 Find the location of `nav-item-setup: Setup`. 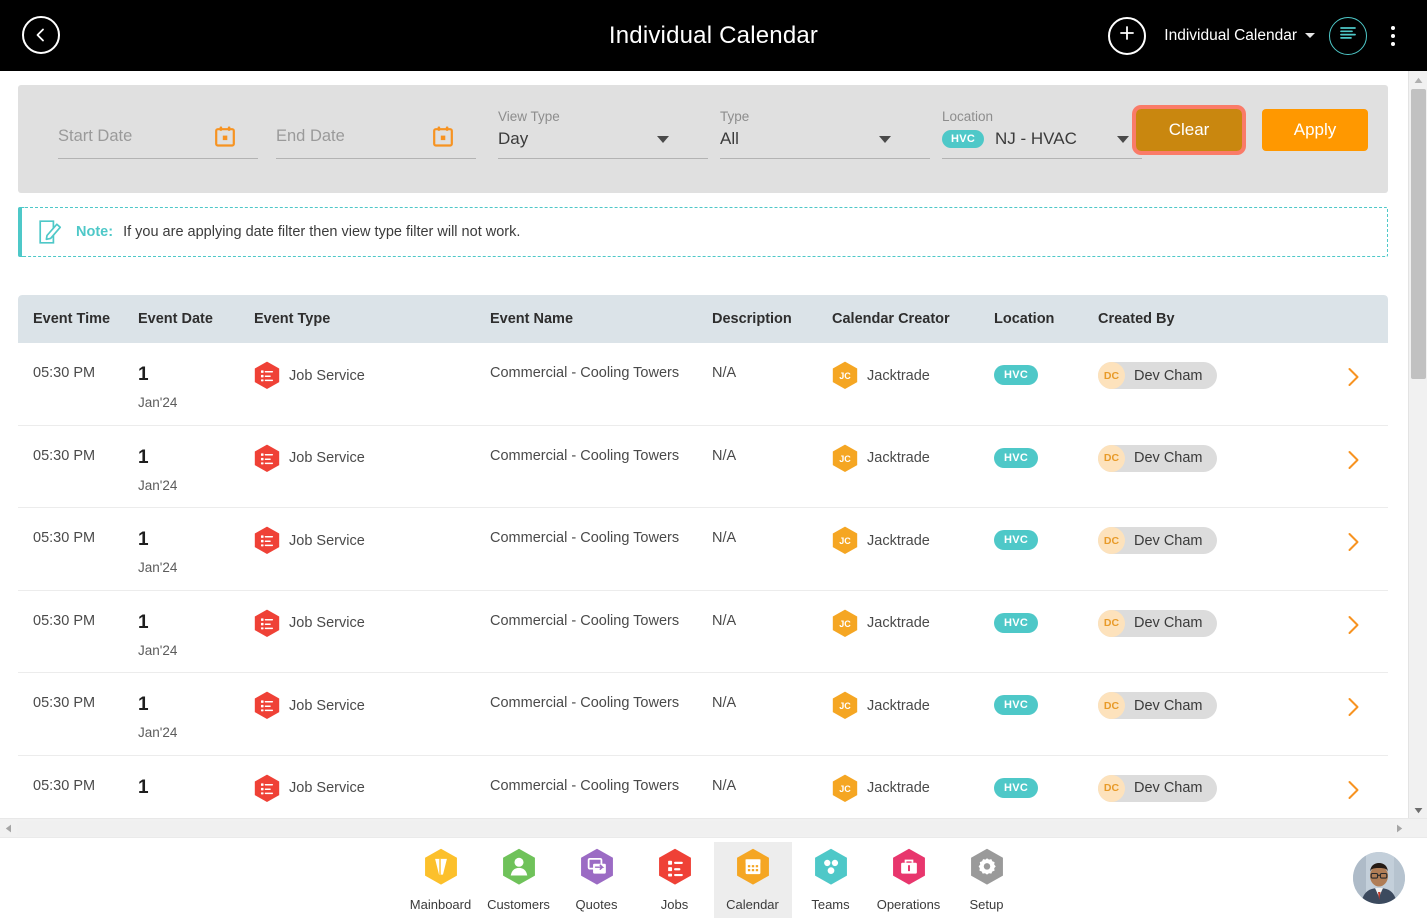

nav-item-setup: Setup is located at coordinates (987, 880).